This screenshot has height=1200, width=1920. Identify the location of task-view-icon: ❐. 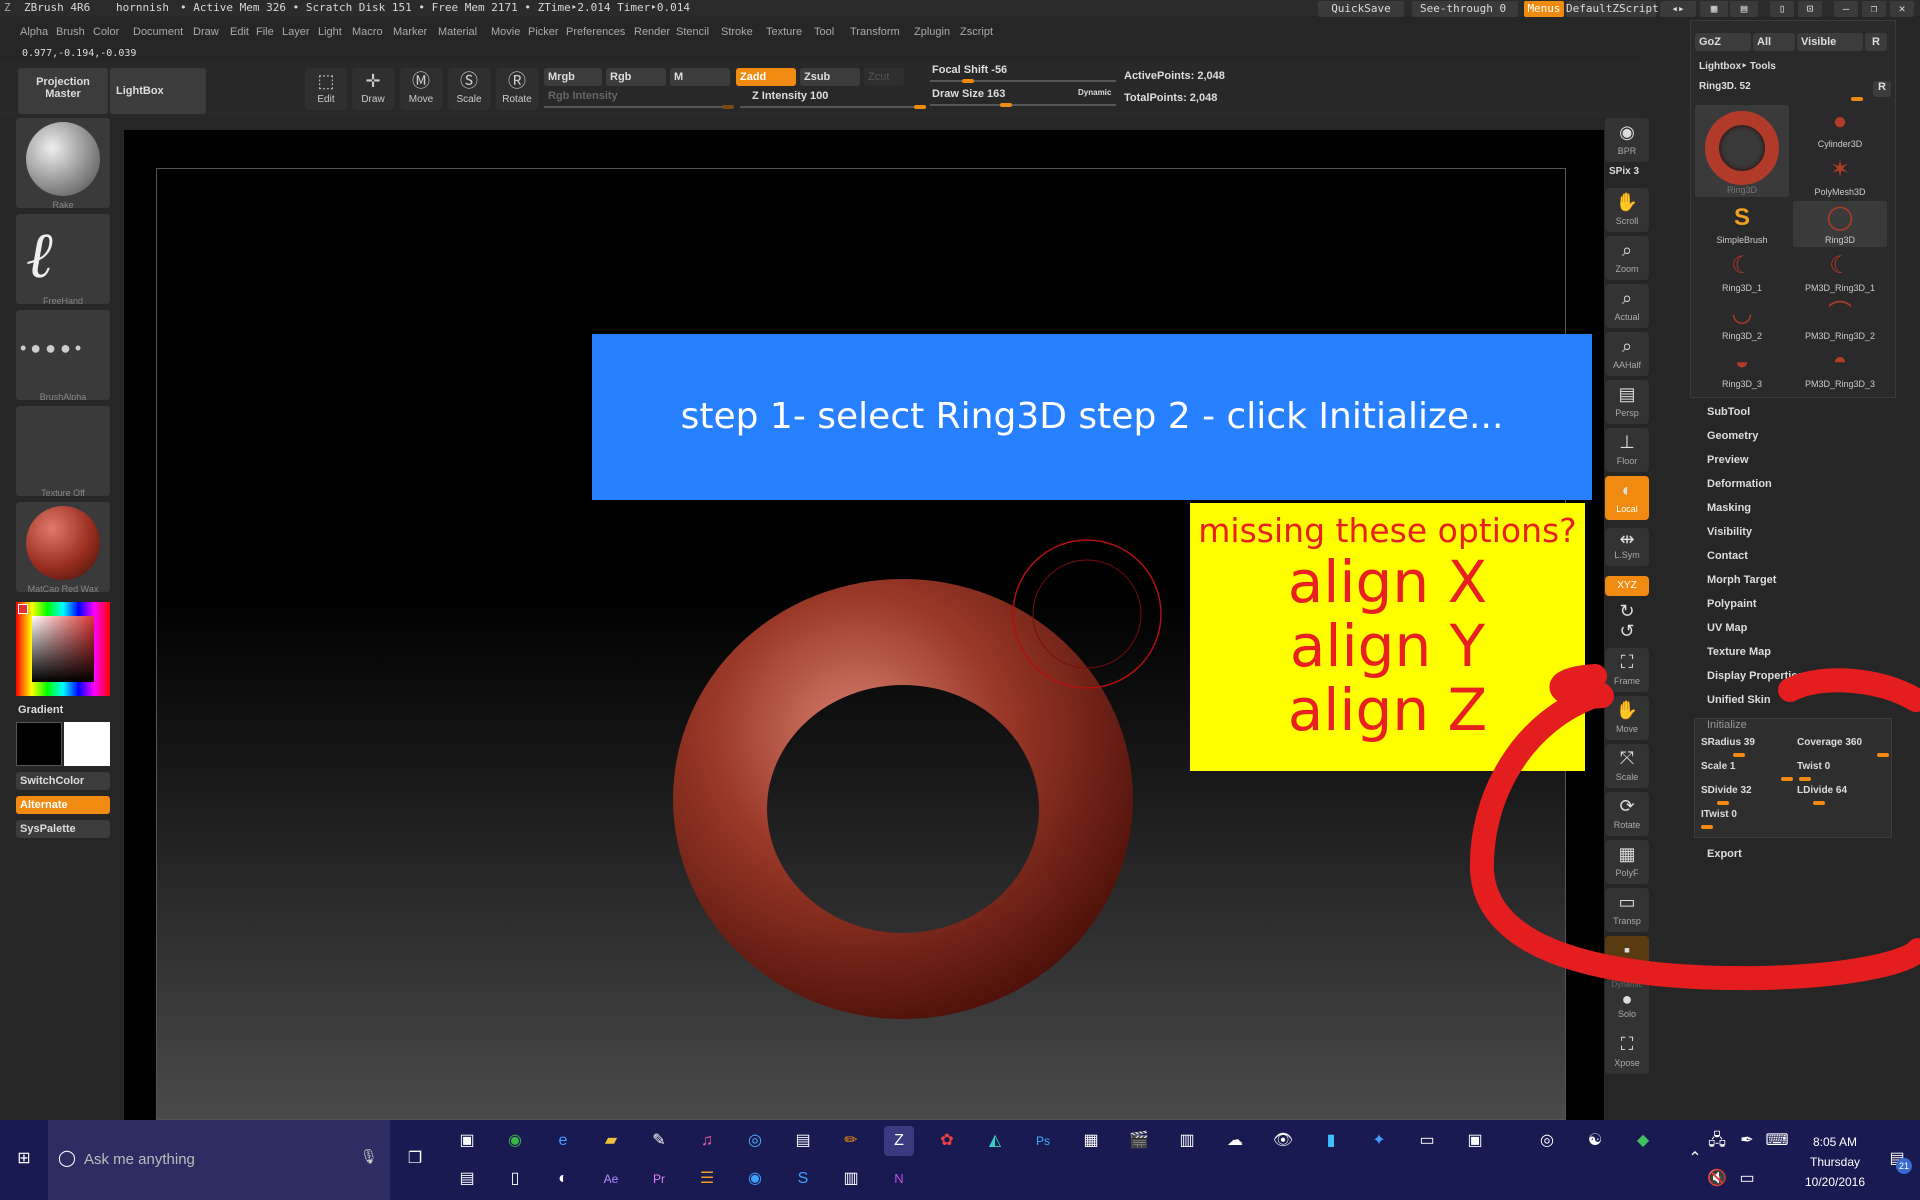
(415, 1159).